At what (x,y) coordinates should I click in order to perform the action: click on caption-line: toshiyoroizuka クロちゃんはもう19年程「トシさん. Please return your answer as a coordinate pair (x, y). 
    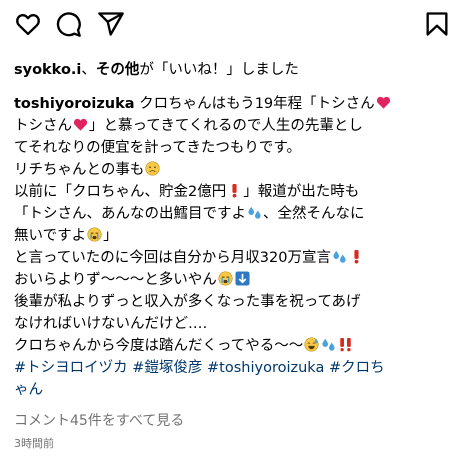
    Looking at the image, I should click on (234, 104).